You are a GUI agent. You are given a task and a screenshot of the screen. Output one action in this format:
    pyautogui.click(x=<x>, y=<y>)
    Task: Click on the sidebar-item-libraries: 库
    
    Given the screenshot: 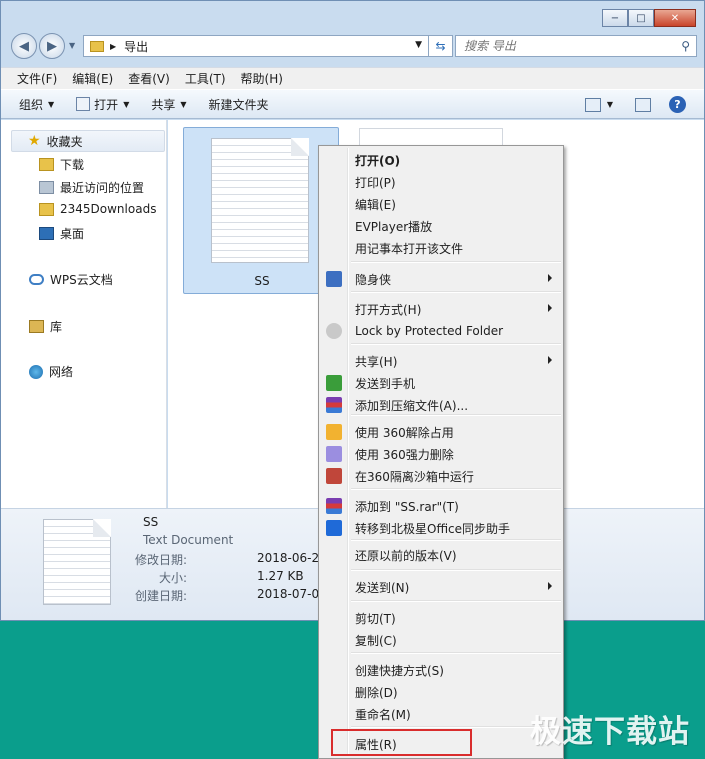 What is the action you would take?
    pyautogui.click(x=45, y=326)
    